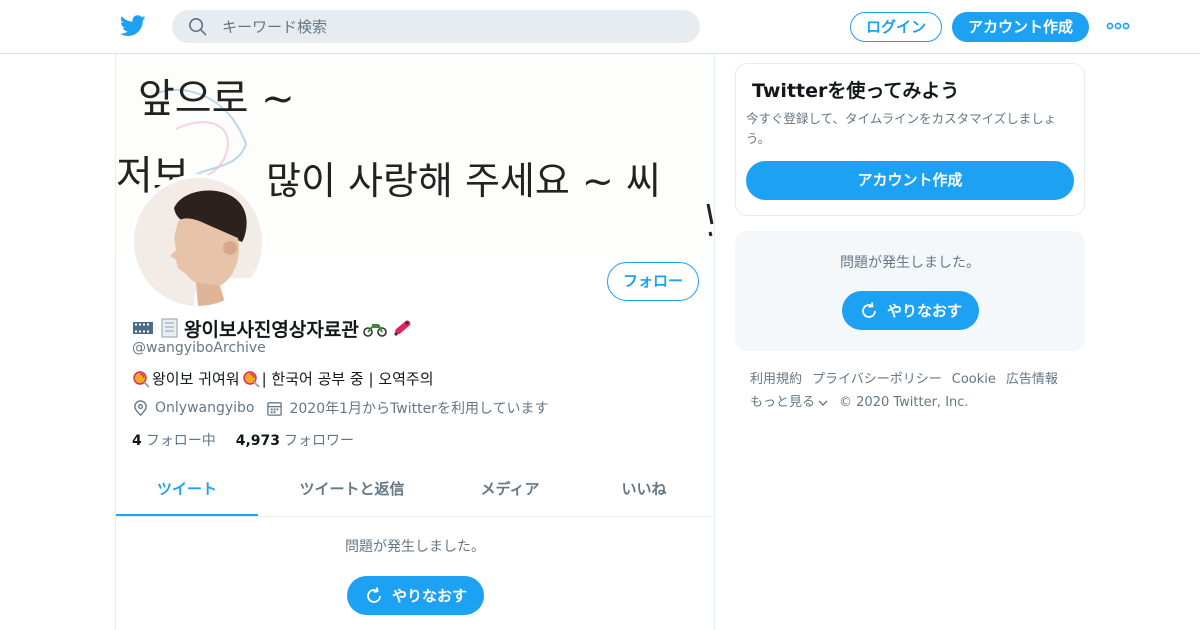 This screenshot has height=630, width=1200. What do you see at coordinates (877, 379) in the screenshot?
I see `footer-link-privacy: プライバシーポリシー` at bounding box center [877, 379].